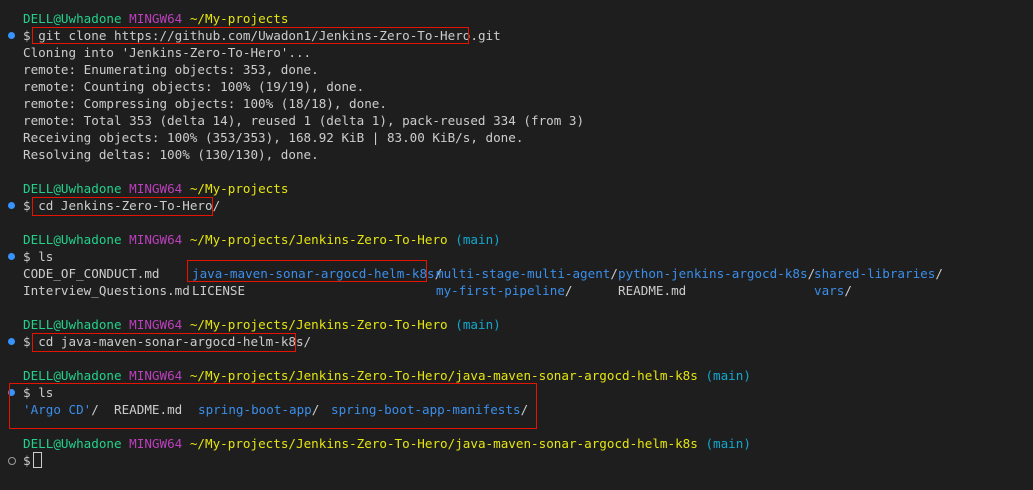  I want to click on dir-entry: spring-boot-app/, so click(258, 409).